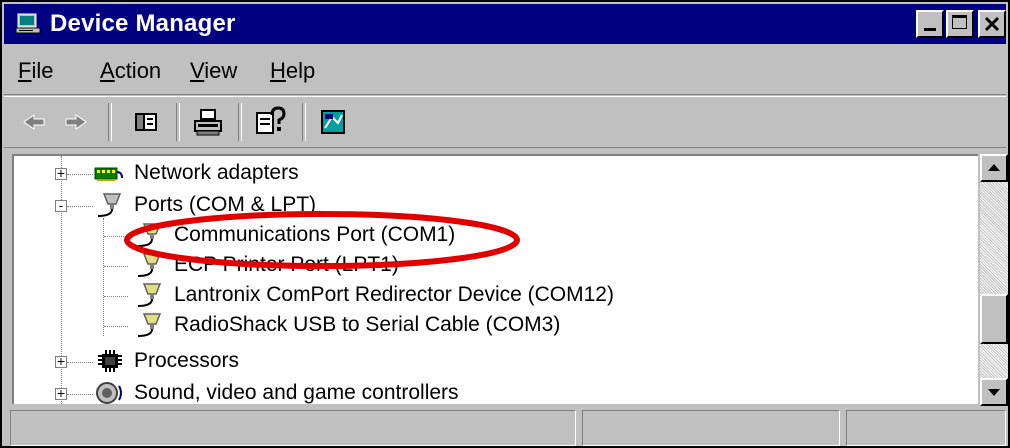  Describe the element at coordinates (315, 234) in the screenshot. I see `tree-item-label: Communications Port (COM1)` at that location.